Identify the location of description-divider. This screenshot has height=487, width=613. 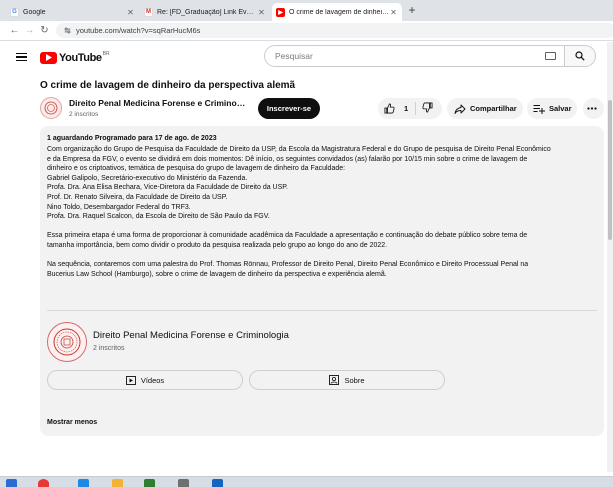
(322, 310).